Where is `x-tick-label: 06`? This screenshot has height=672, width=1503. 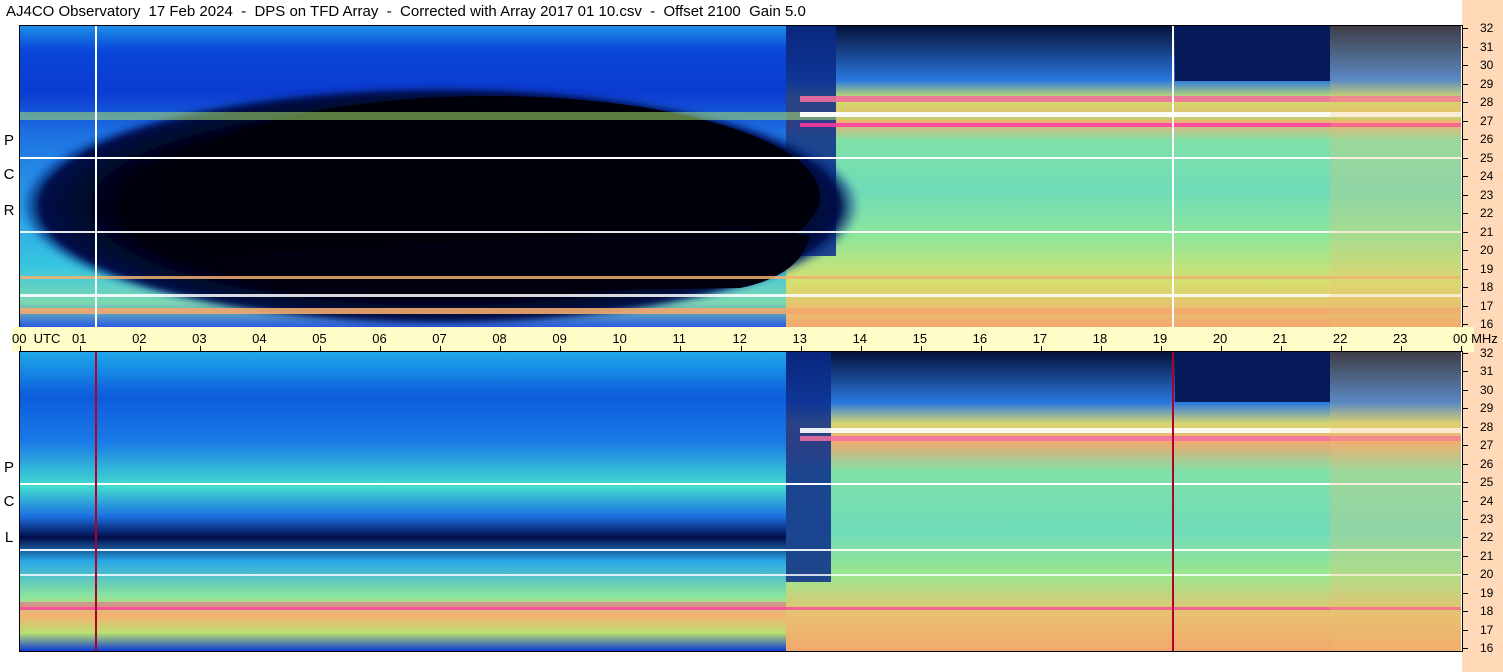 x-tick-label: 06 is located at coordinates (379, 338).